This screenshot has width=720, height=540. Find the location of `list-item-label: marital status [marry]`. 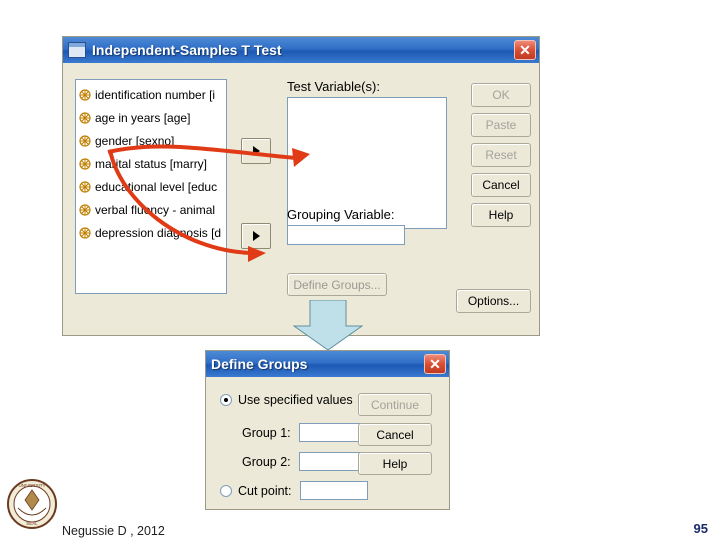

list-item-label: marital status [marry] is located at coordinates (151, 163).